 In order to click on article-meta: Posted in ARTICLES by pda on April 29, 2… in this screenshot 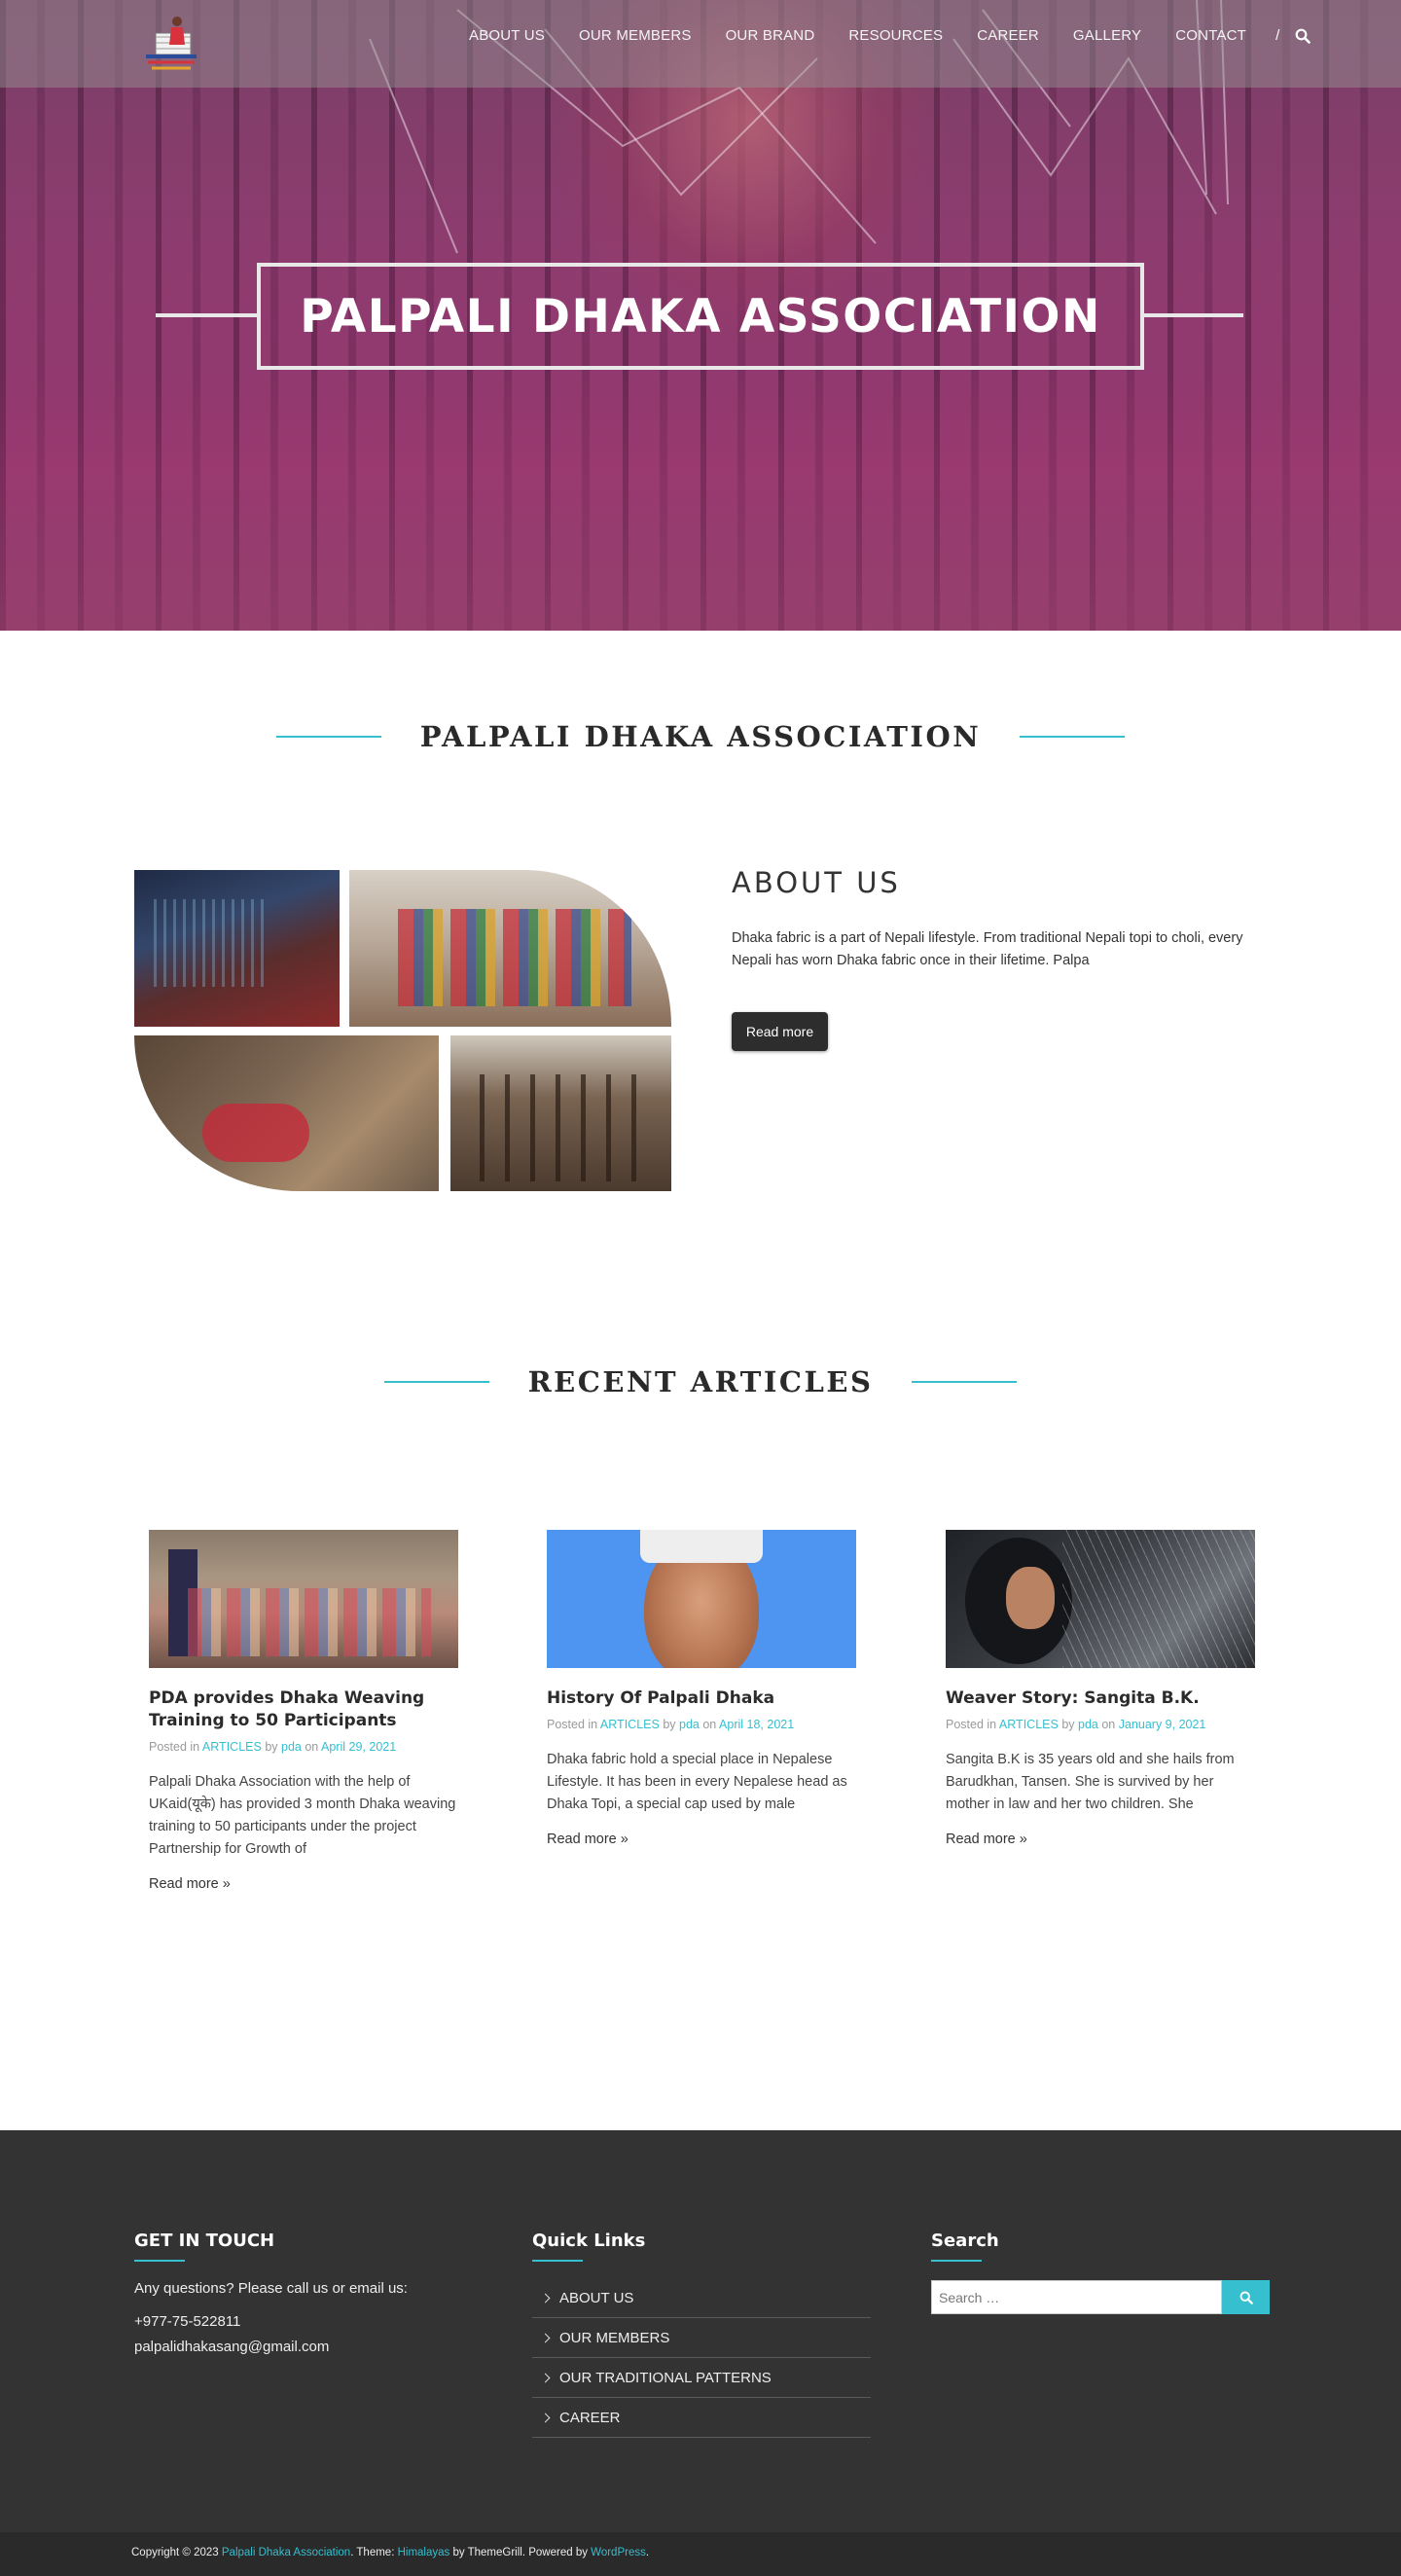, I will do `click(273, 1747)`.